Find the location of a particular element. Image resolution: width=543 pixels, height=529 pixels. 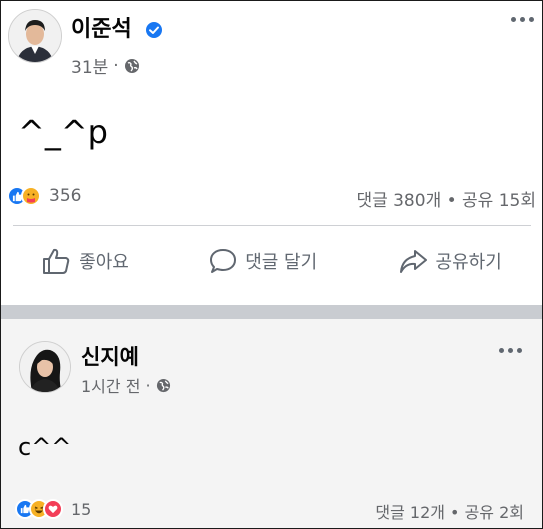

comments-shares-count: 댓글 12개 • 공유 2회 is located at coordinates (449, 511).